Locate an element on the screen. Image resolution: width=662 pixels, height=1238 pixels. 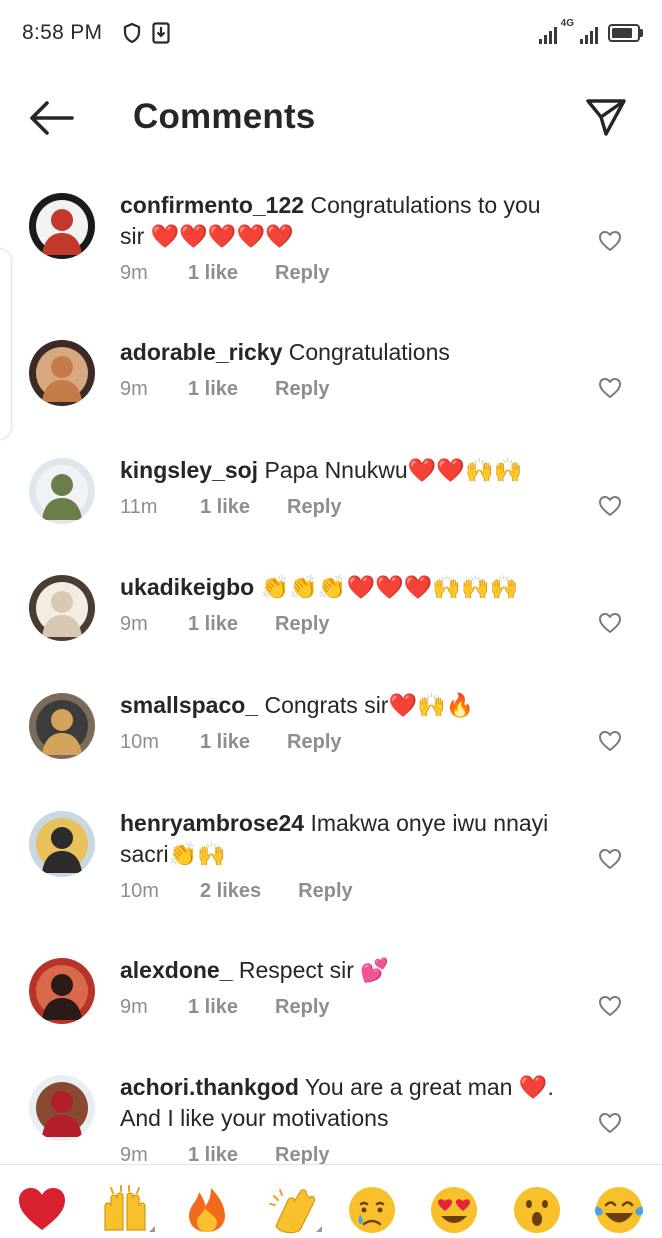
comment-text: adorable_ricky Congratulations is located at coordinates (340, 352).